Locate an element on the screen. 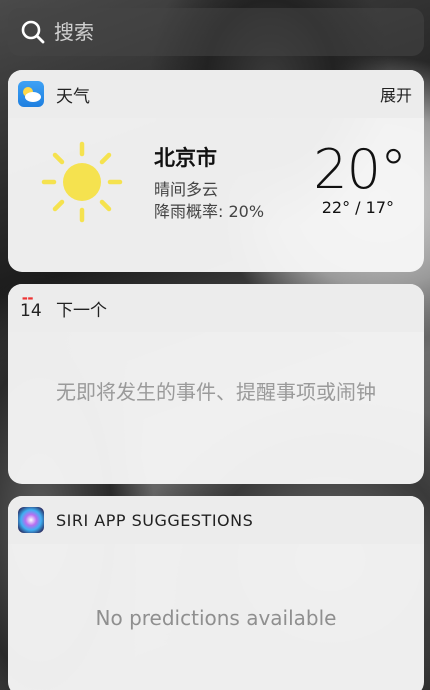 The image size is (430, 690). weather-condition: 晴间多云 is located at coordinates (186, 189).